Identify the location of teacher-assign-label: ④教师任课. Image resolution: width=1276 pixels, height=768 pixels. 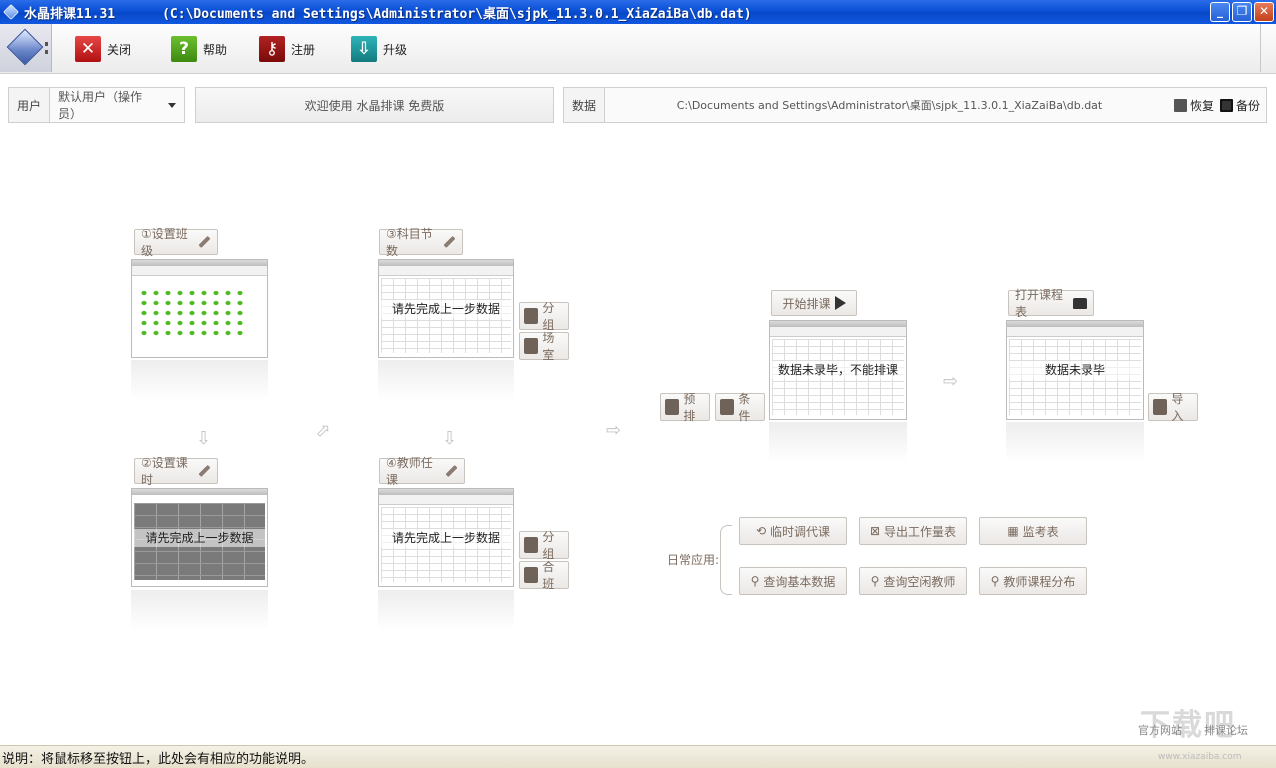
(409, 471).